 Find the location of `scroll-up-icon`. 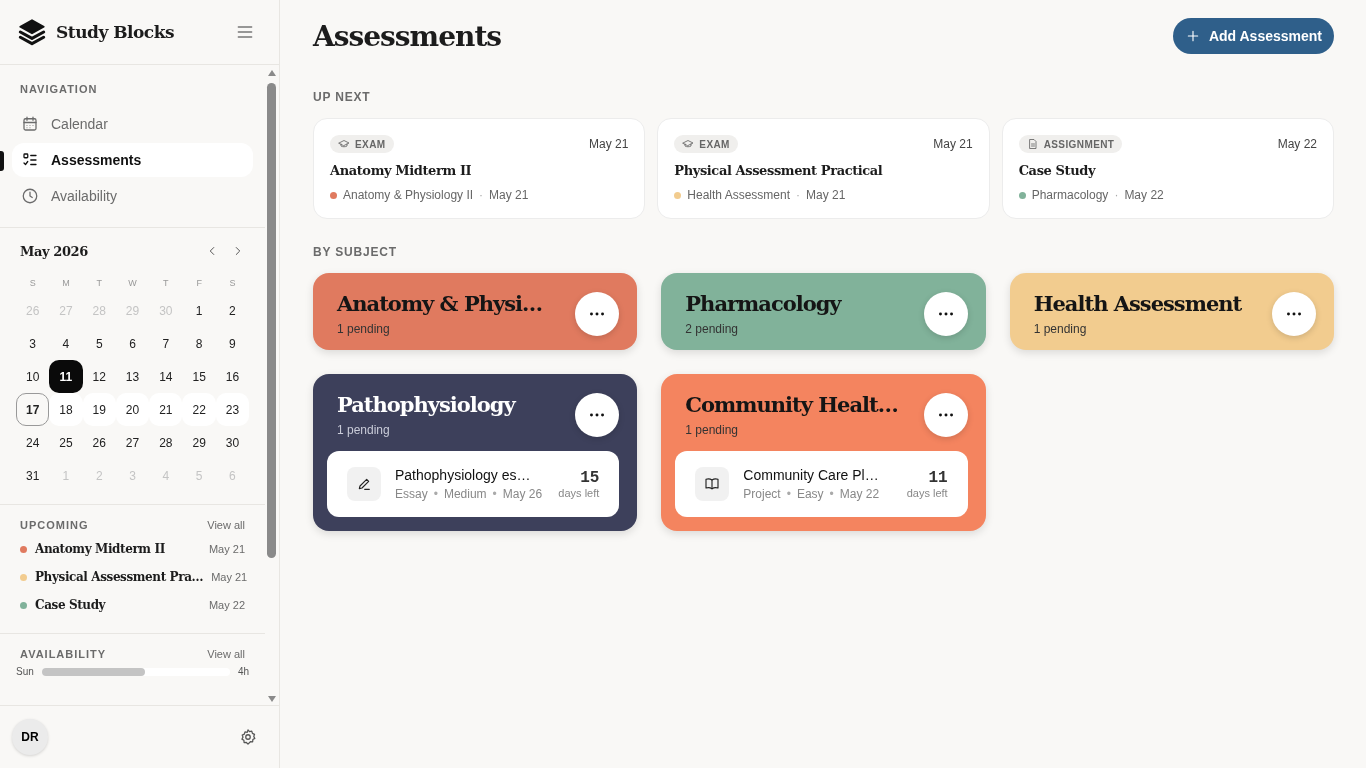

scroll-up-icon is located at coordinates (272, 73).